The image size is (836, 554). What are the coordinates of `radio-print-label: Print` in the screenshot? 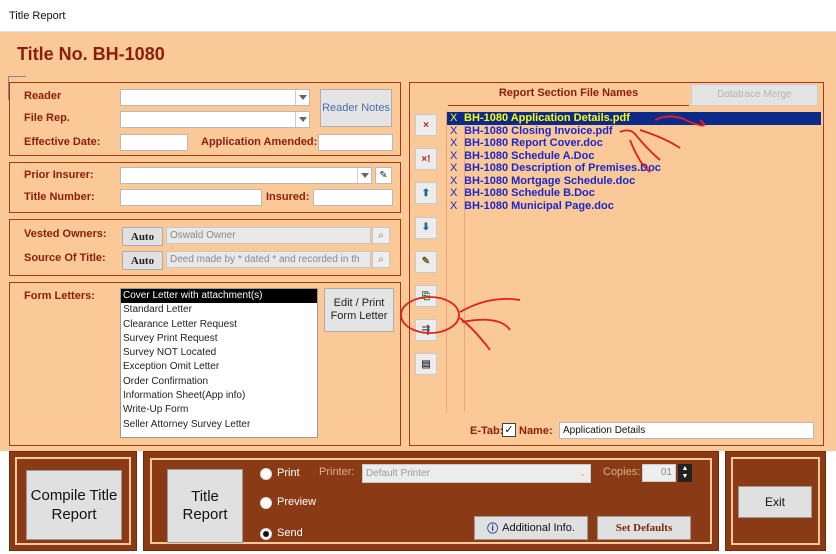 It's located at (288, 473).